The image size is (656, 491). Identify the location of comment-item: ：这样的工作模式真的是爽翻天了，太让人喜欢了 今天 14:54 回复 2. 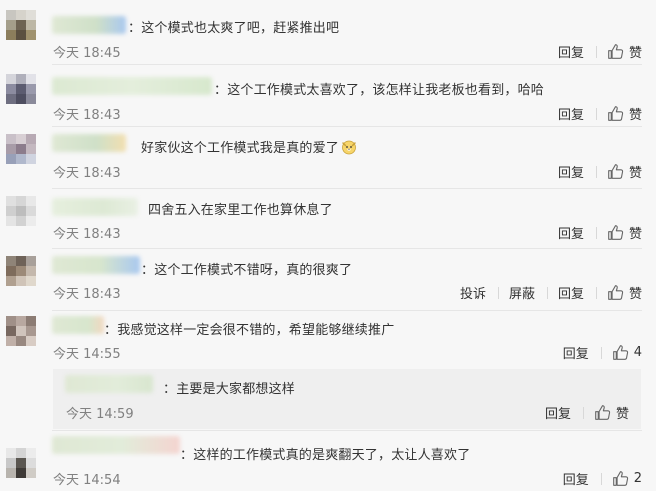
(328, 460).